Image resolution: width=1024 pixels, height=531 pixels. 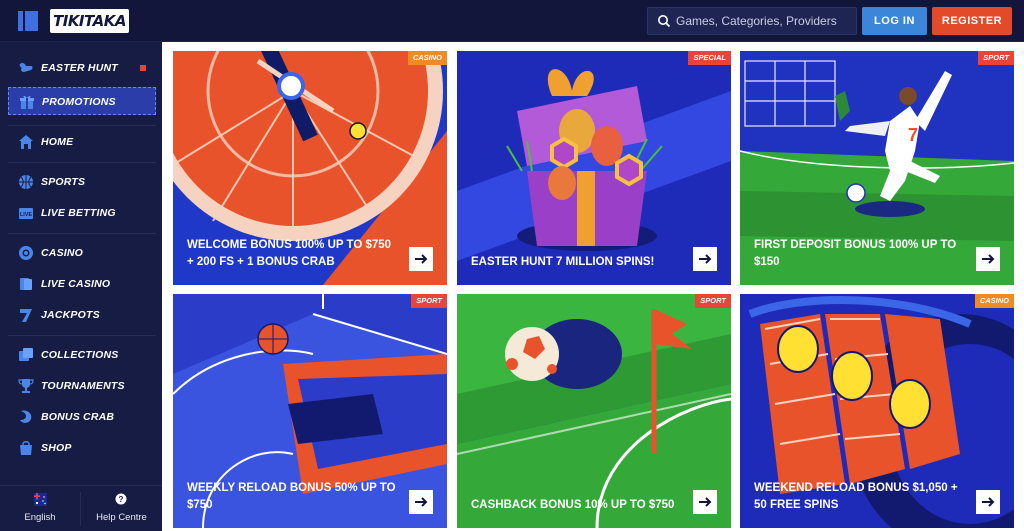 I want to click on promo-card: SPECIAL EASTER HUNT 7 MILLION SPINS!, so click(x=594, y=168).